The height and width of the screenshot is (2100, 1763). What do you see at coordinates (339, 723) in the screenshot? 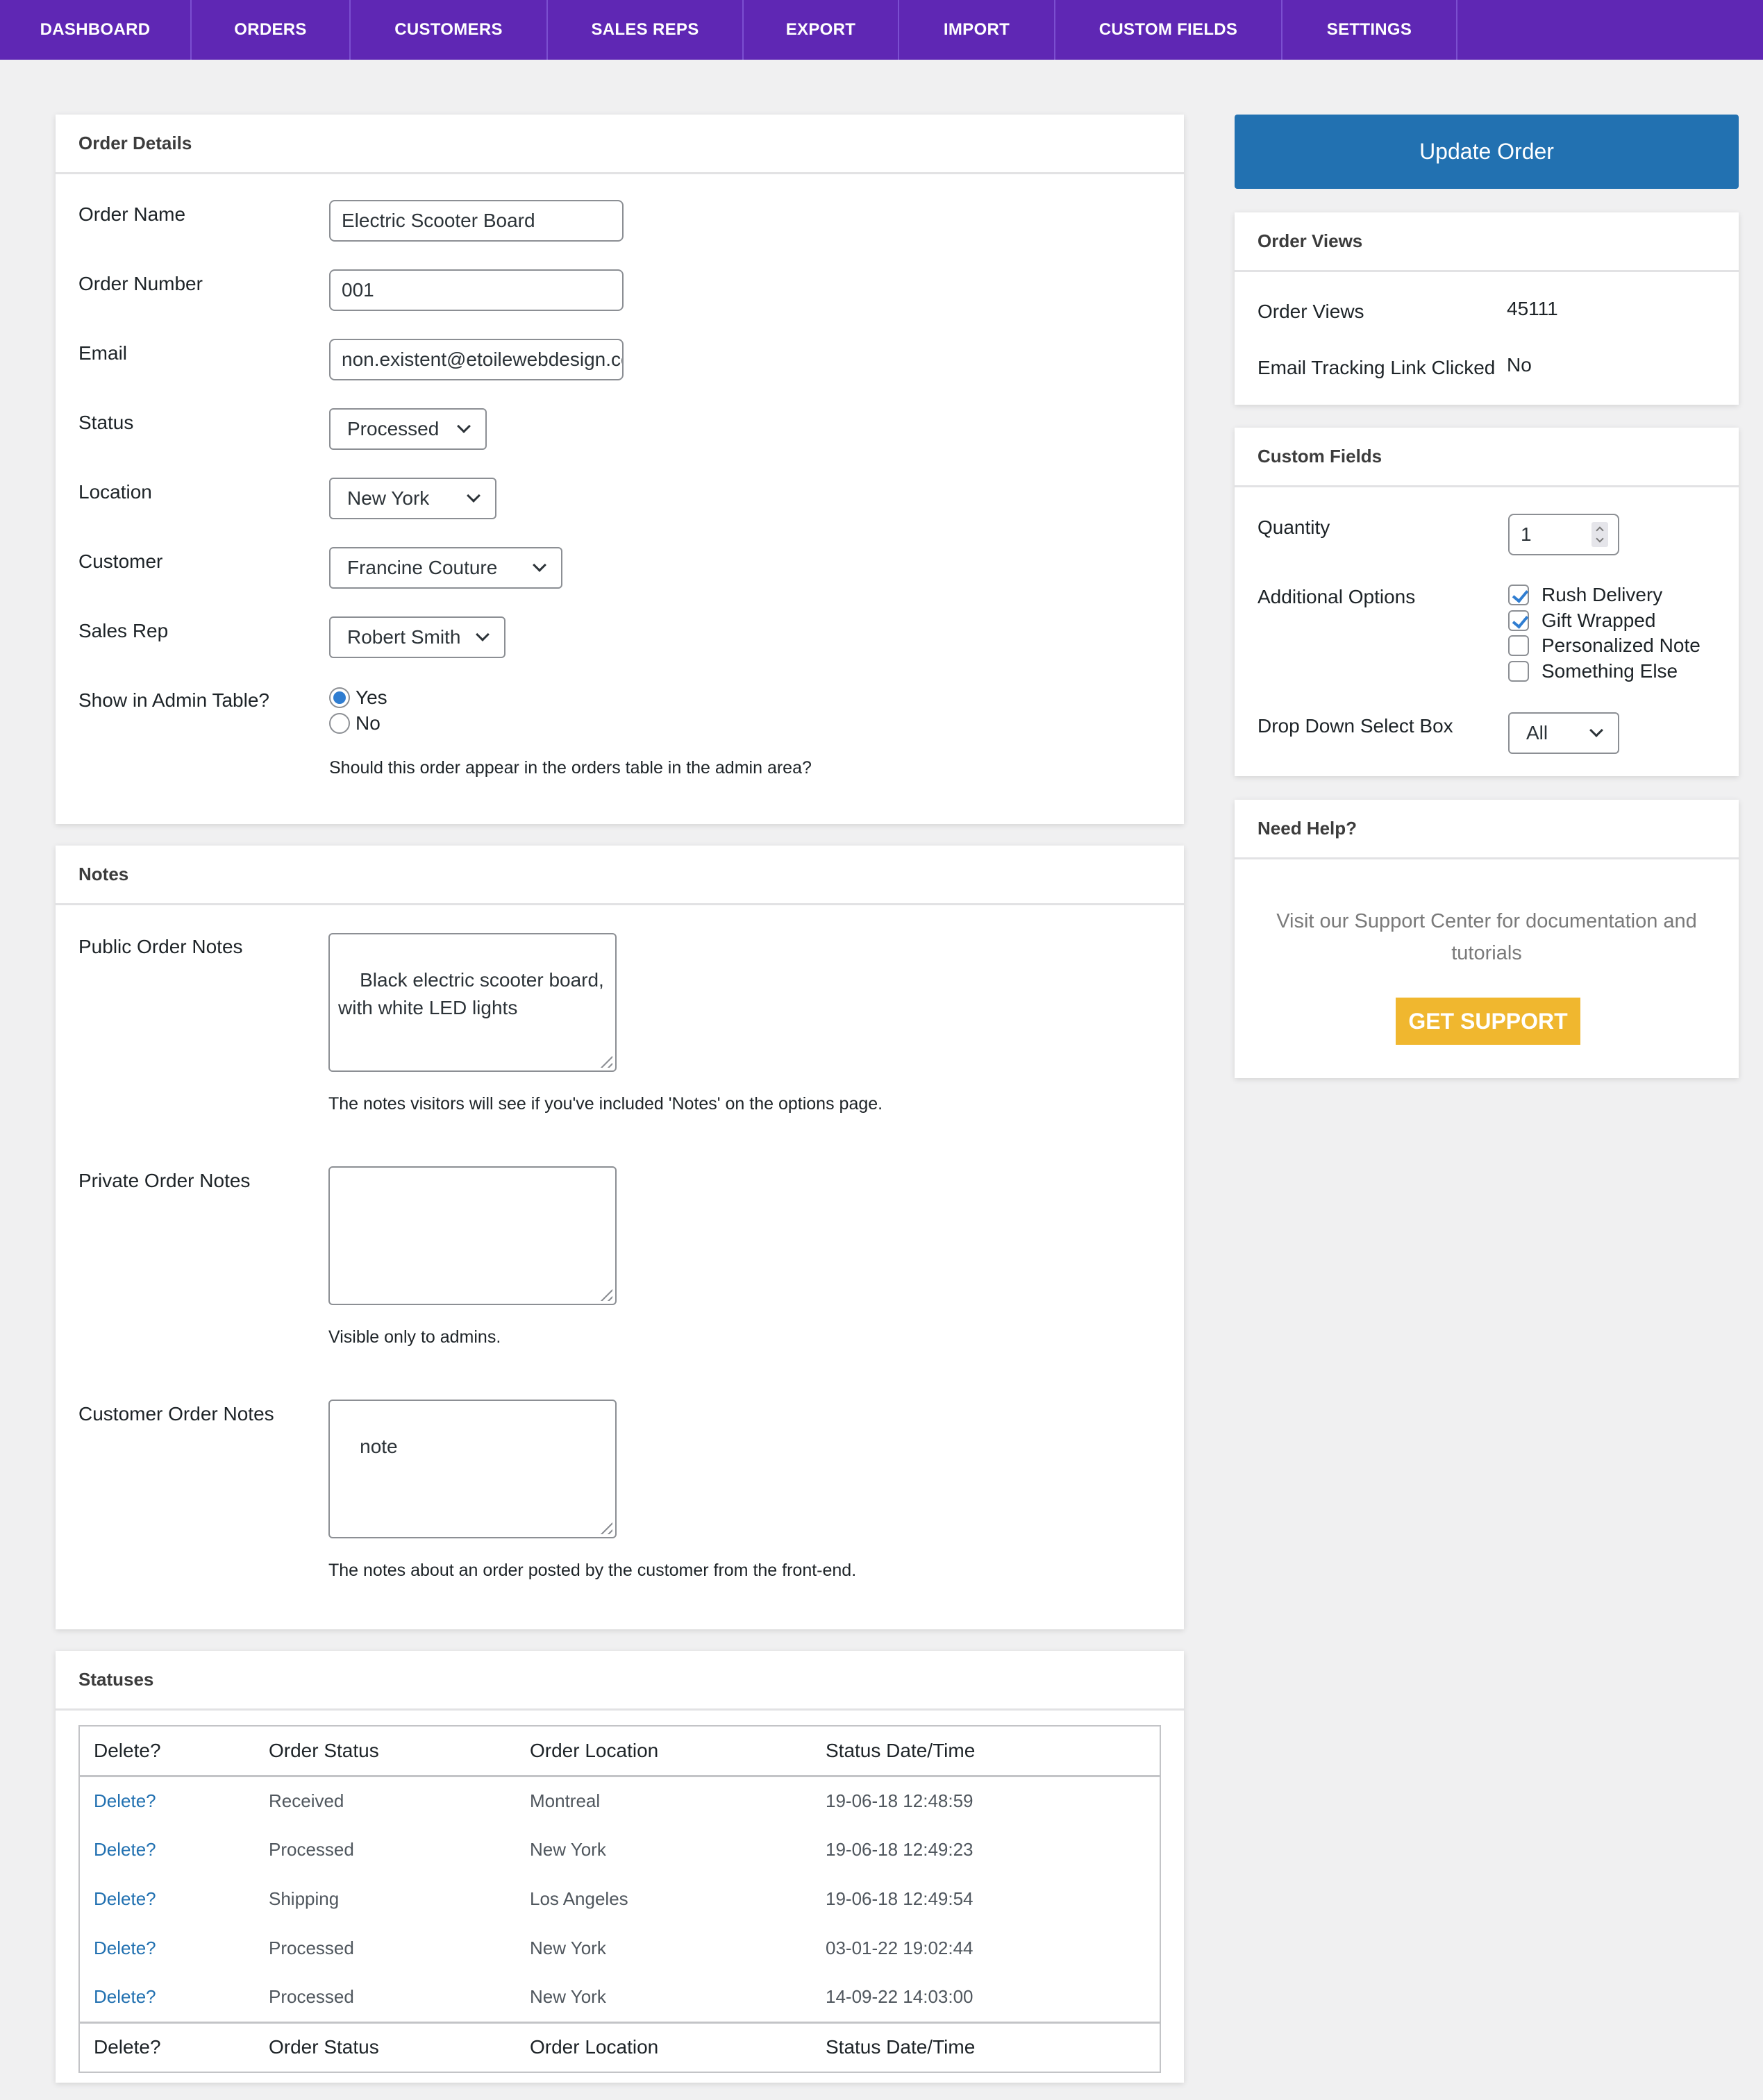
I see `radio-button` at bounding box center [339, 723].